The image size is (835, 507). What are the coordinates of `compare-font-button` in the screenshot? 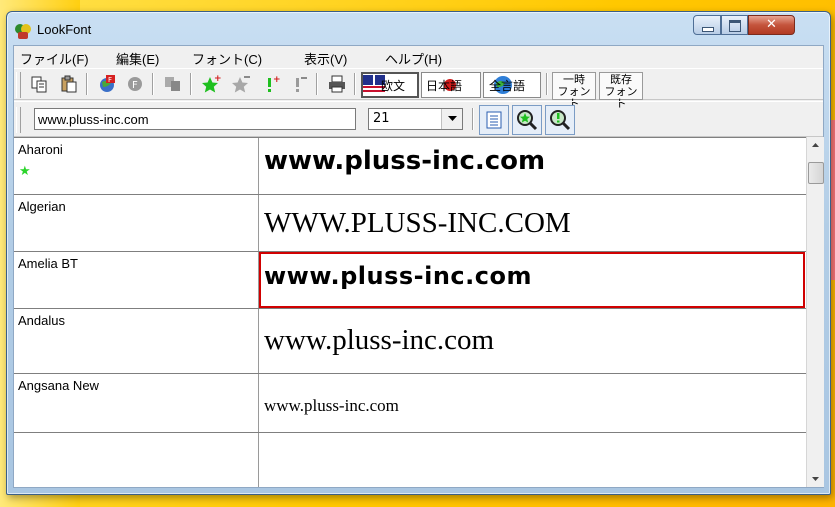 It's located at (173, 84).